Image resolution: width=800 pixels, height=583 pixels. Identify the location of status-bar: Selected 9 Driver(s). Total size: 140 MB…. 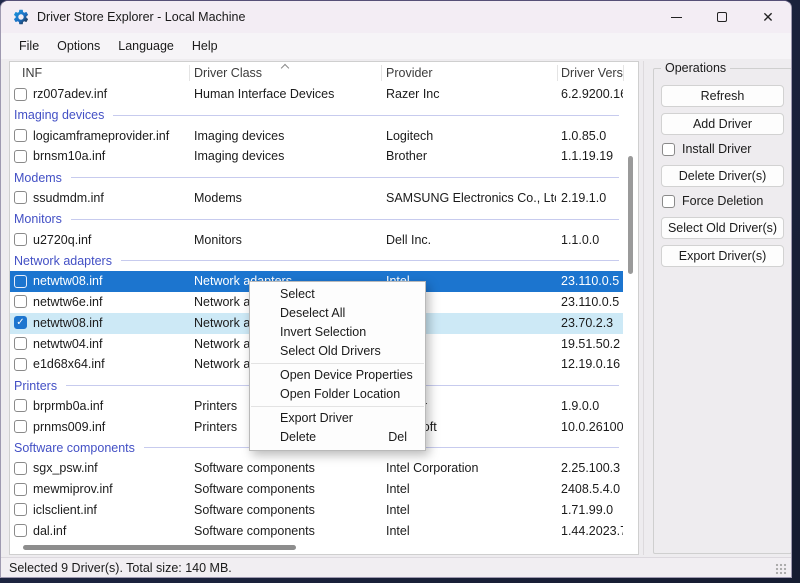
(396, 567).